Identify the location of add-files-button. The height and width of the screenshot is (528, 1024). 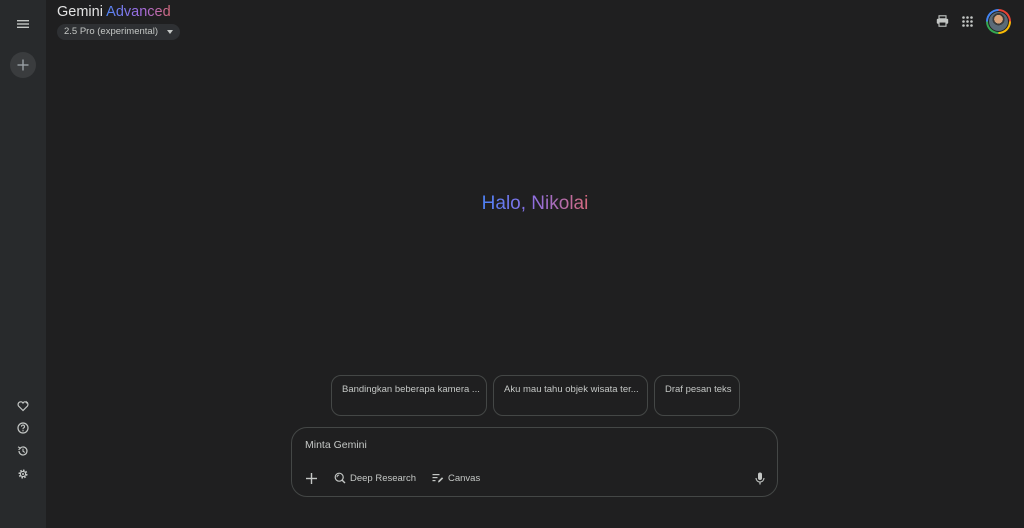
(311, 478).